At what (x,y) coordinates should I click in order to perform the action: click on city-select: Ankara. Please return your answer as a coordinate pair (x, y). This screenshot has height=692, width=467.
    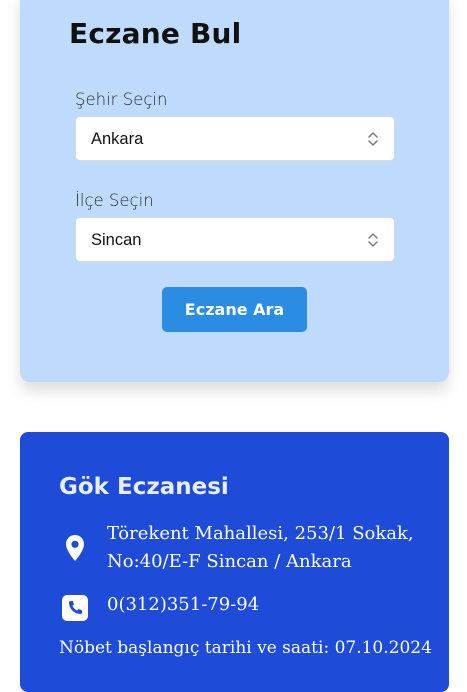
    Looking at the image, I should click on (235, 138).